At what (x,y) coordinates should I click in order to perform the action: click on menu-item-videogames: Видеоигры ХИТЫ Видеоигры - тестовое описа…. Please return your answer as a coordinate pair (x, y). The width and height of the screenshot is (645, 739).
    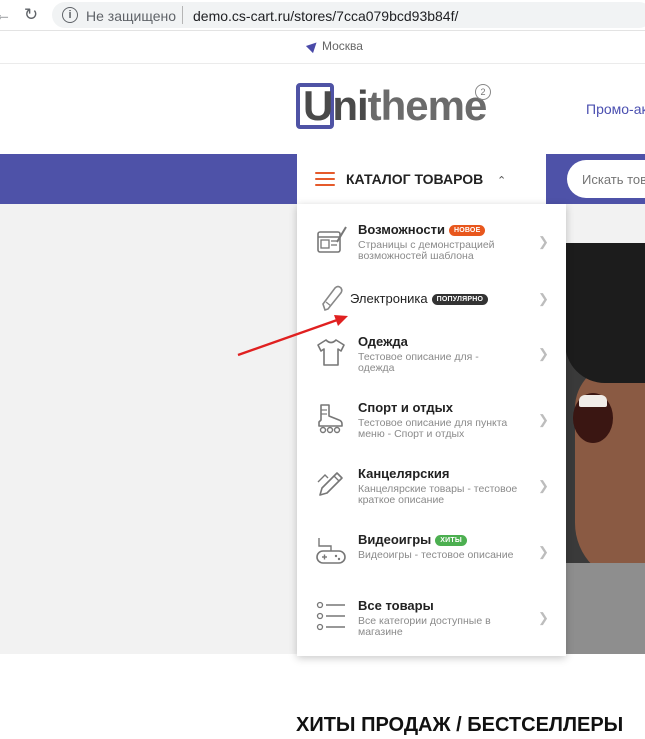
    Looking at the image, I should click on (431, 557).